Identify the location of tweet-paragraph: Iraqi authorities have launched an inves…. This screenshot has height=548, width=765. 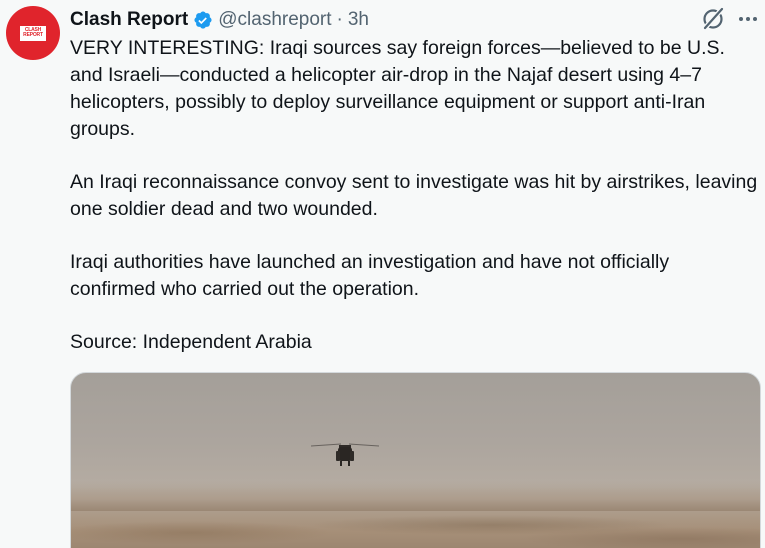
(370, 275).